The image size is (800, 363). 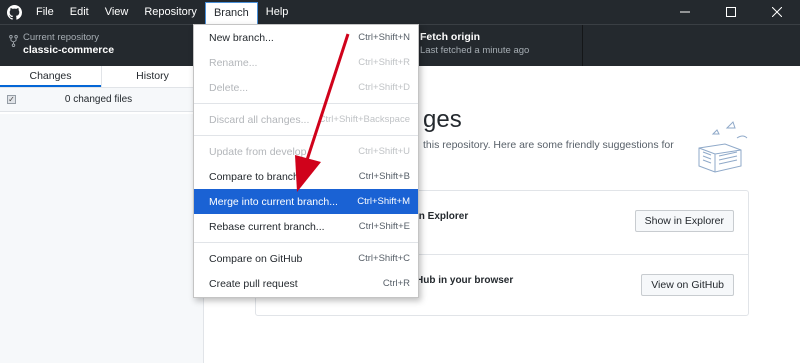 What do you see at coordinates (277, 12) in the screenshot?
I see `menu-help: Help` at bounding box center [277, 12].